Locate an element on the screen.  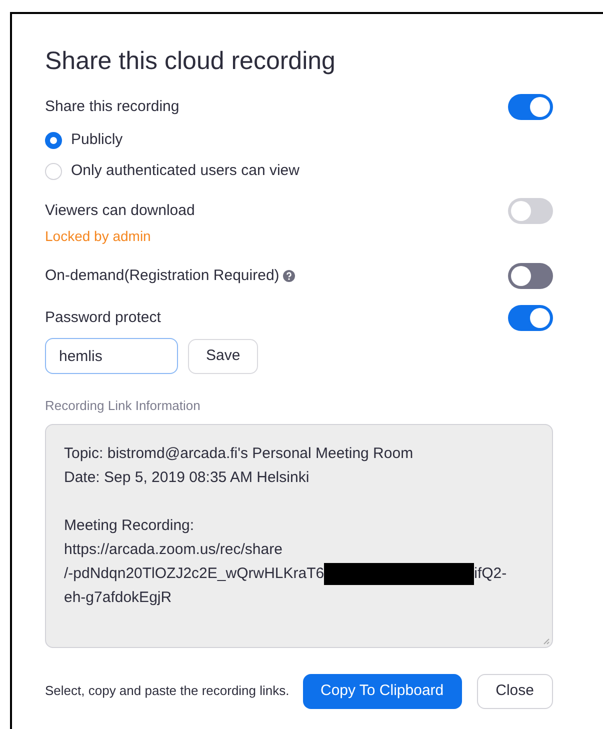
setting-label: On-demand(Registration Required) is located at coordinates (162, 276).